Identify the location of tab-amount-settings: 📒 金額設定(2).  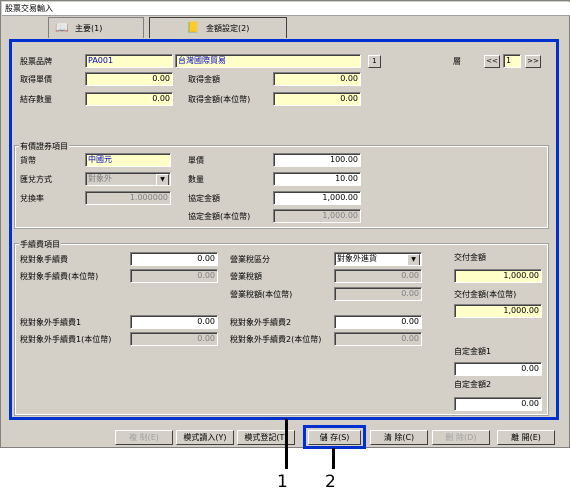
(218, 27).